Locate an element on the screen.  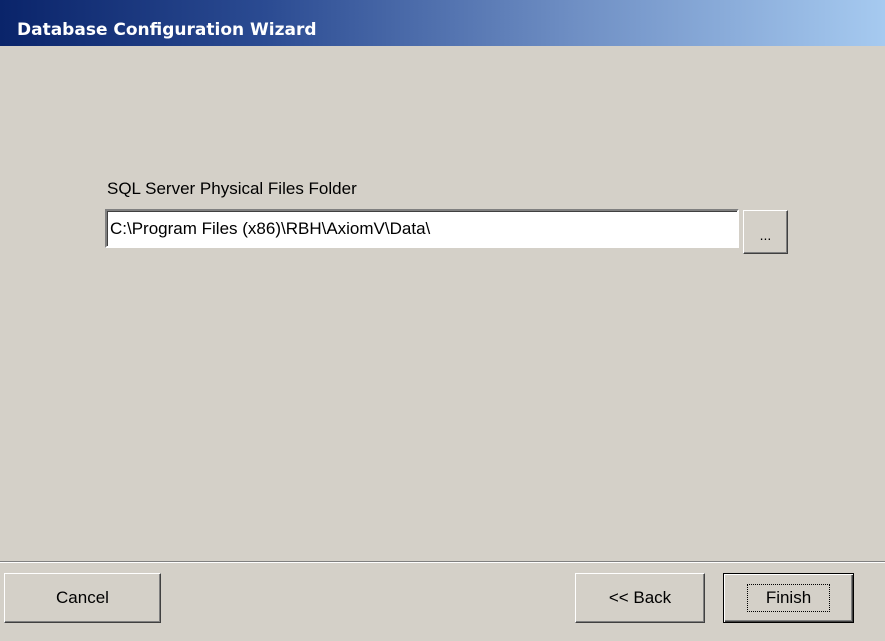
finish-button: Finish is located at coordinates (788, 598).